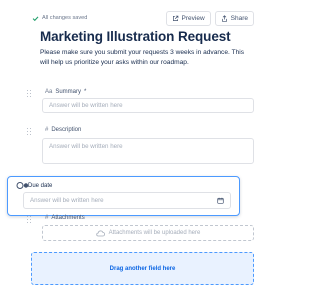  I want to click on summary-label-text: Summary, so click(68, 92).